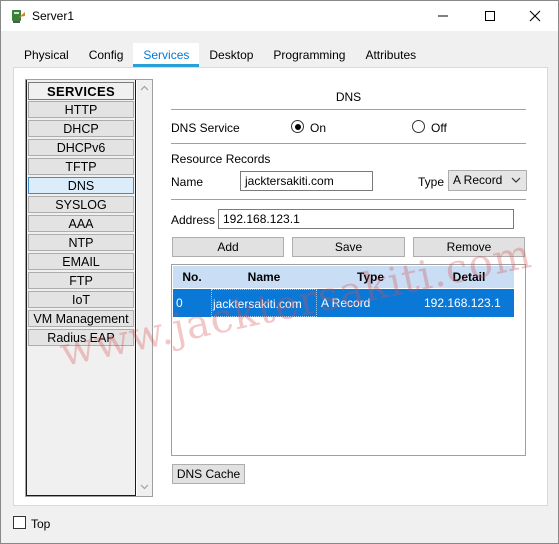 This screenshot has height=544, width=559. I want to click on maximize-button, so click(490, 16).